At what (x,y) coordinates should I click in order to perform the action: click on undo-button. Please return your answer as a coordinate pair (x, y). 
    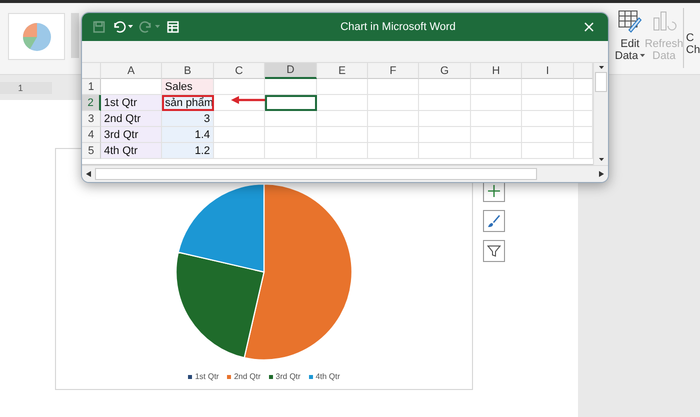
    Looking at the image, I should click on (122, 27).